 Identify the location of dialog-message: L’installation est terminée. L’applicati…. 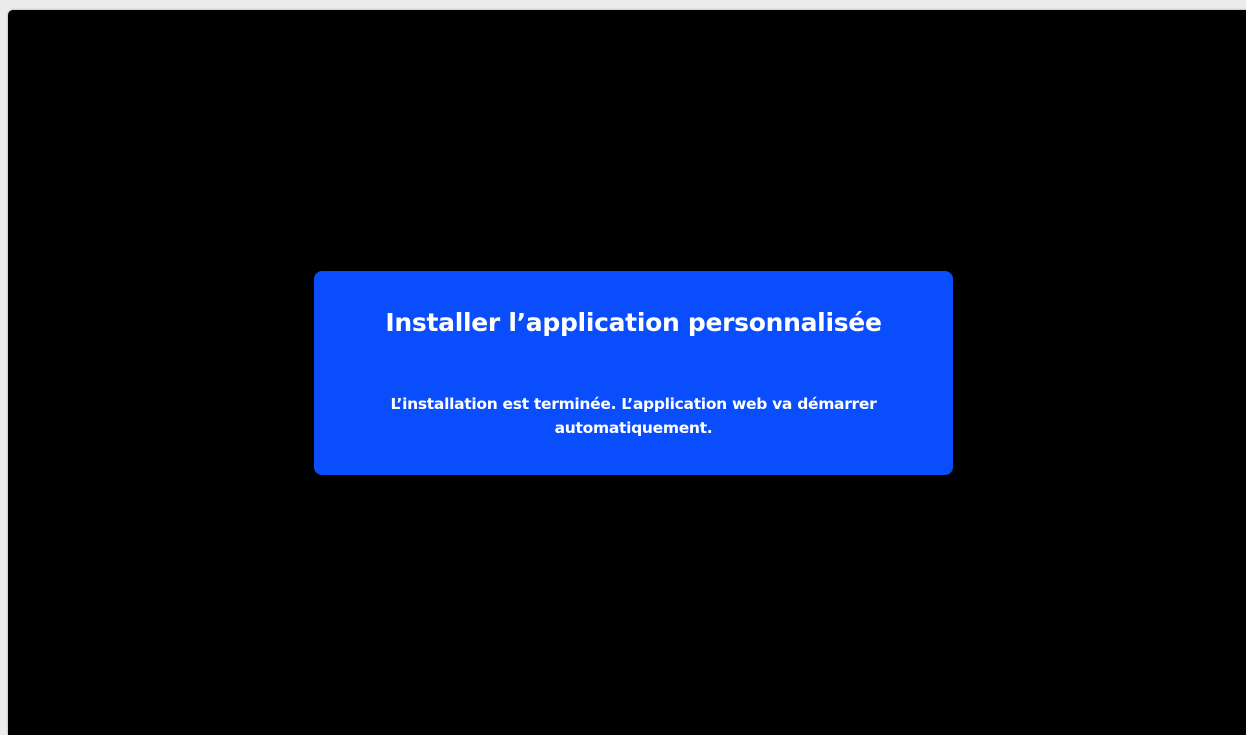
(633, 416).